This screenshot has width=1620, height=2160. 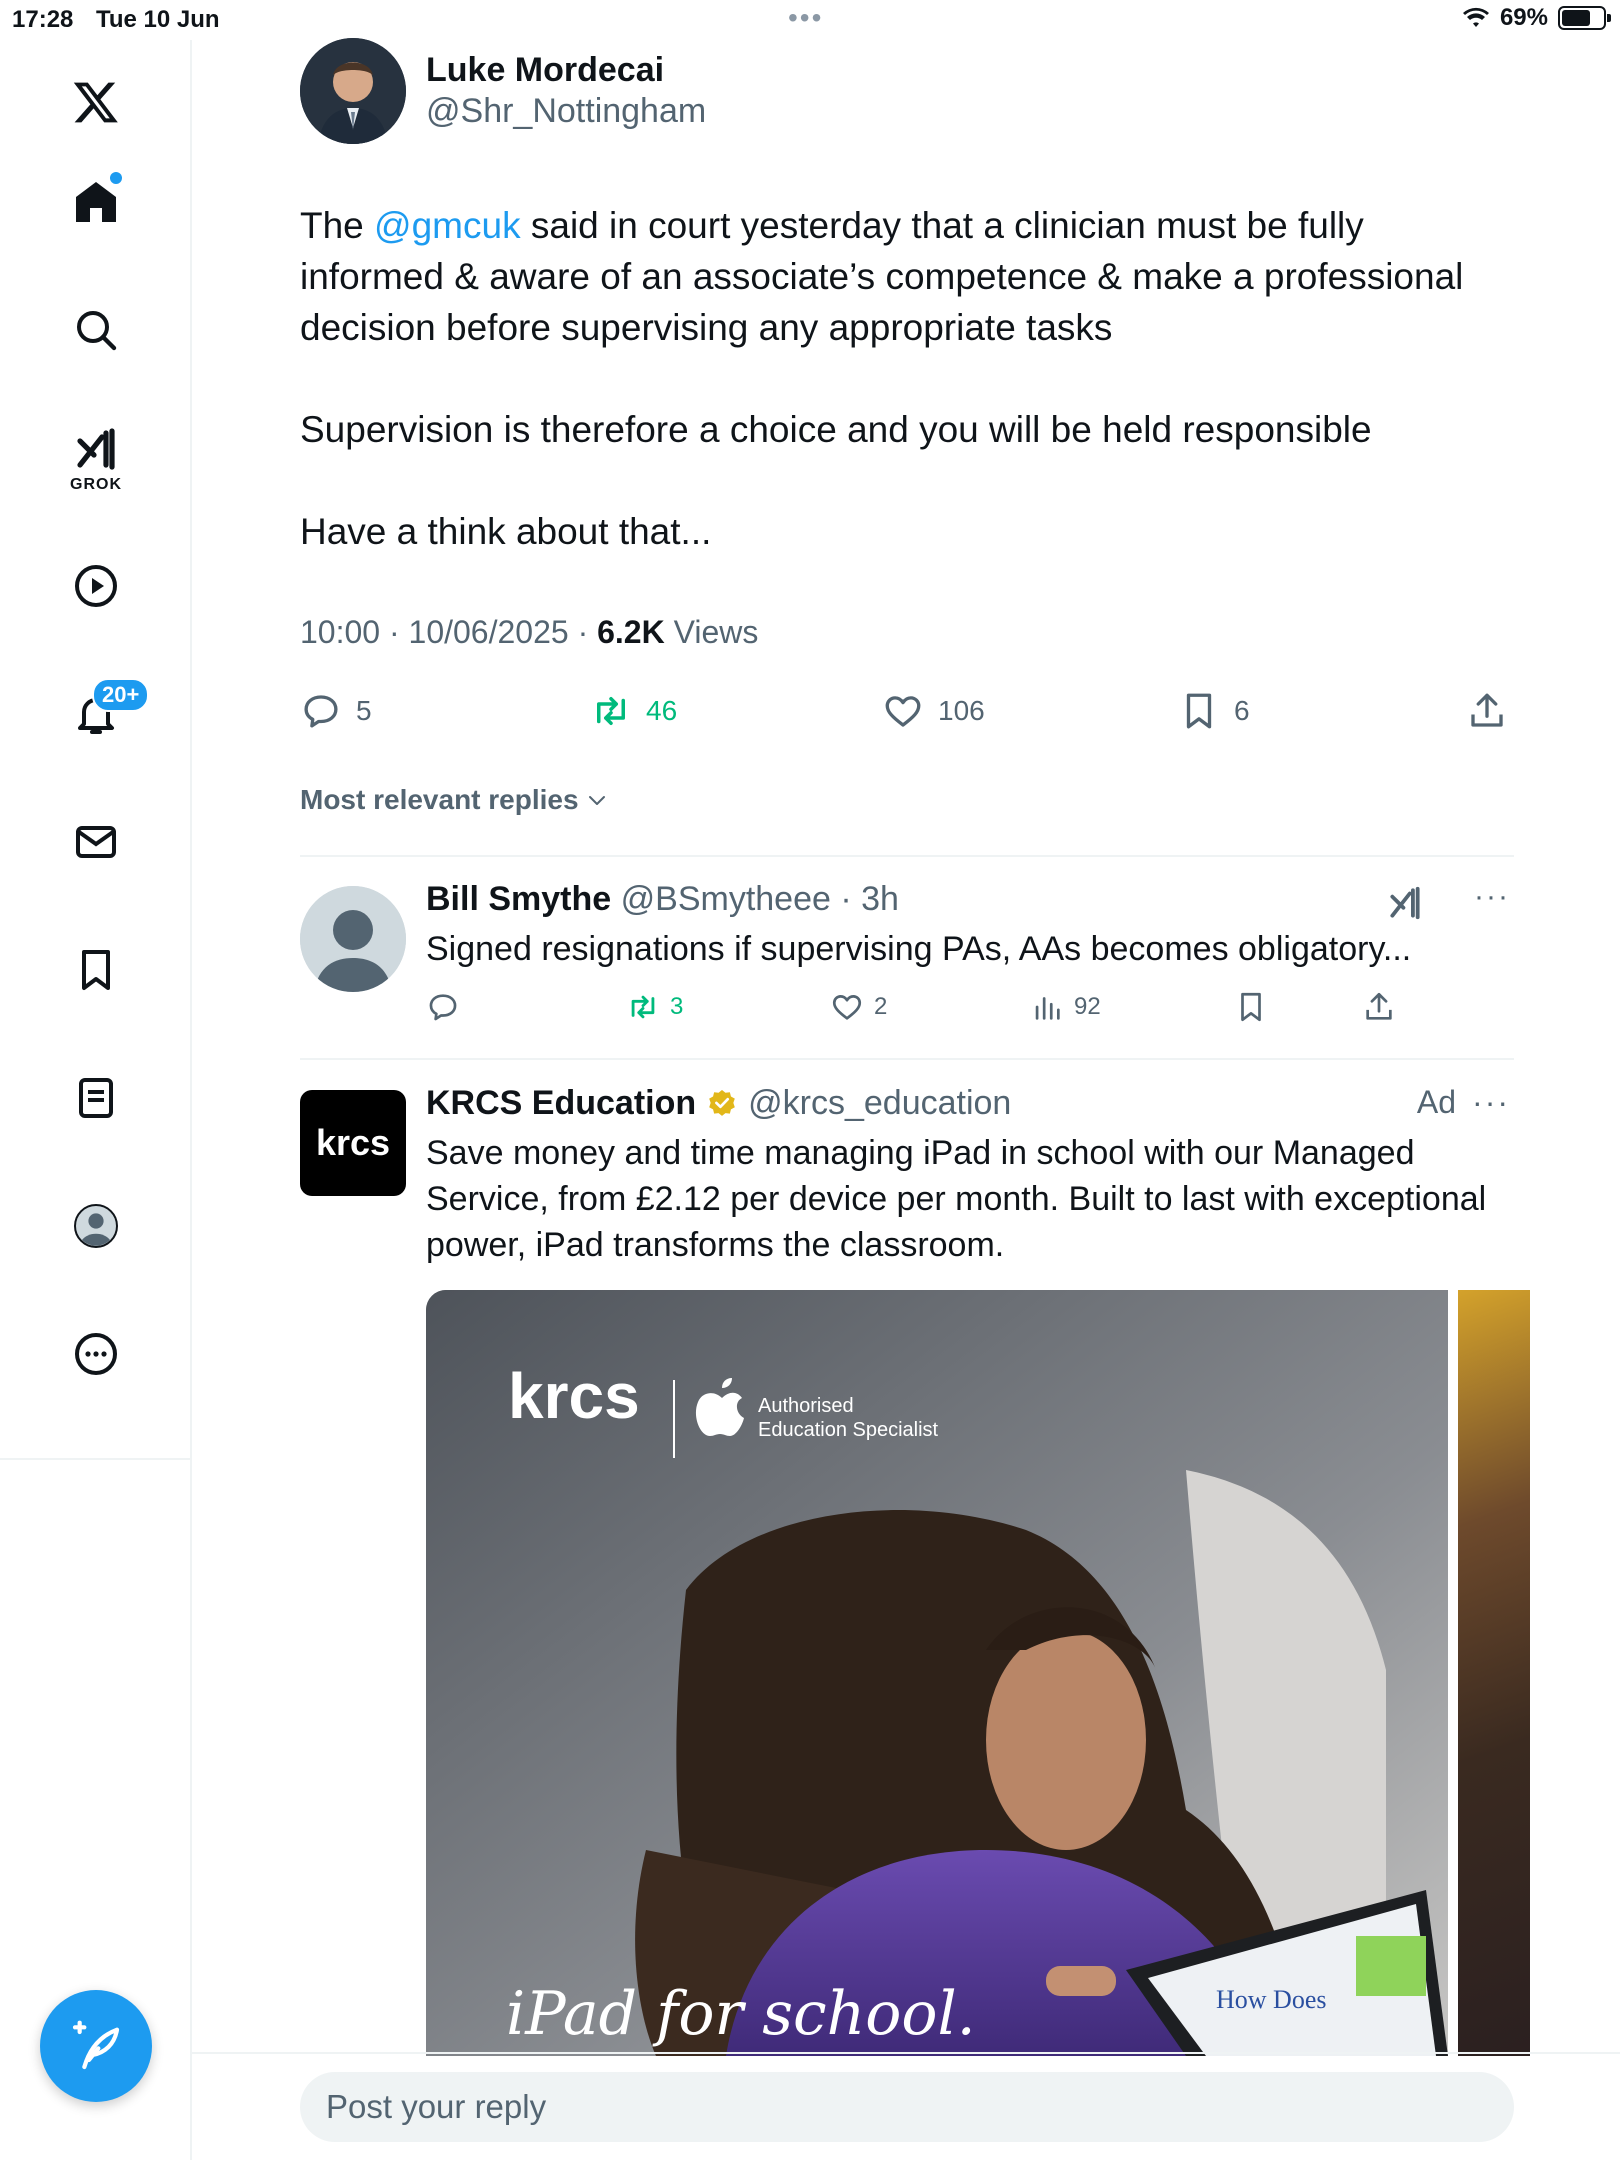 I want to click on compose-post-button, so click(x=96, y=2046).